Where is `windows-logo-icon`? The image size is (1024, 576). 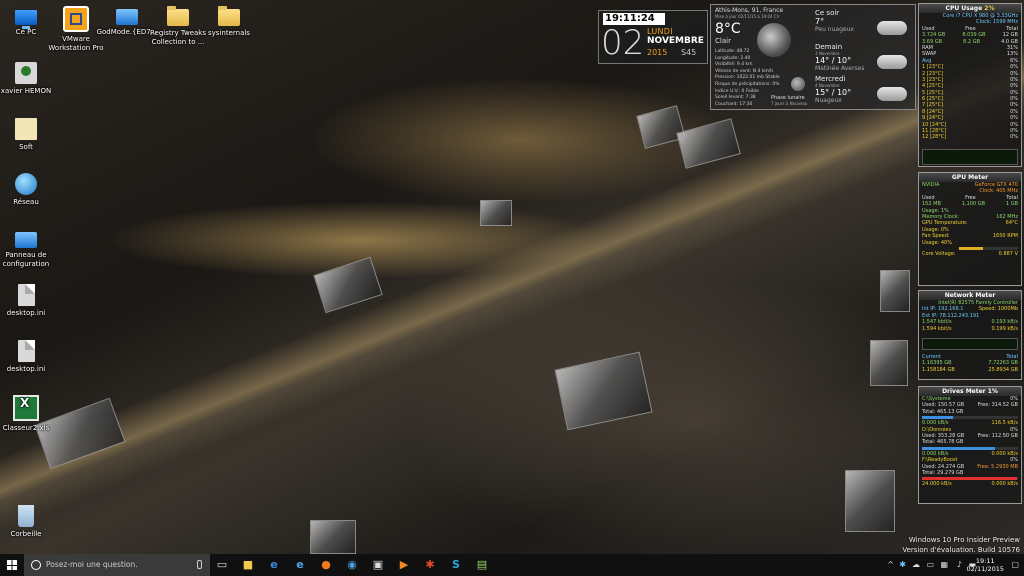
windows-logo-icon is located at coordinates (12, 565).